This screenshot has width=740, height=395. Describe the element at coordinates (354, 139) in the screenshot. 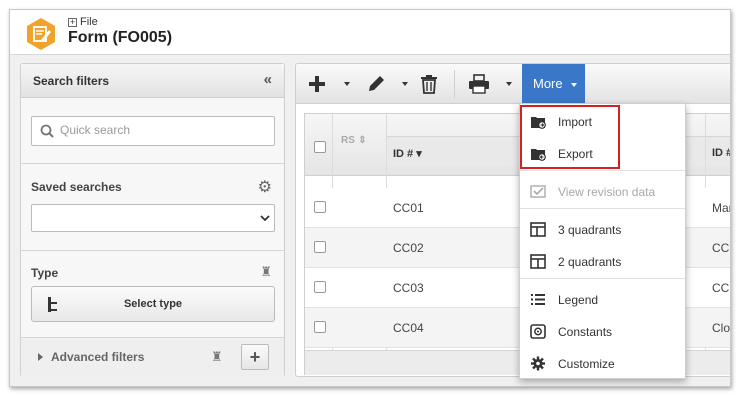

I see `column-header-rs: RS ⇕` at that location.